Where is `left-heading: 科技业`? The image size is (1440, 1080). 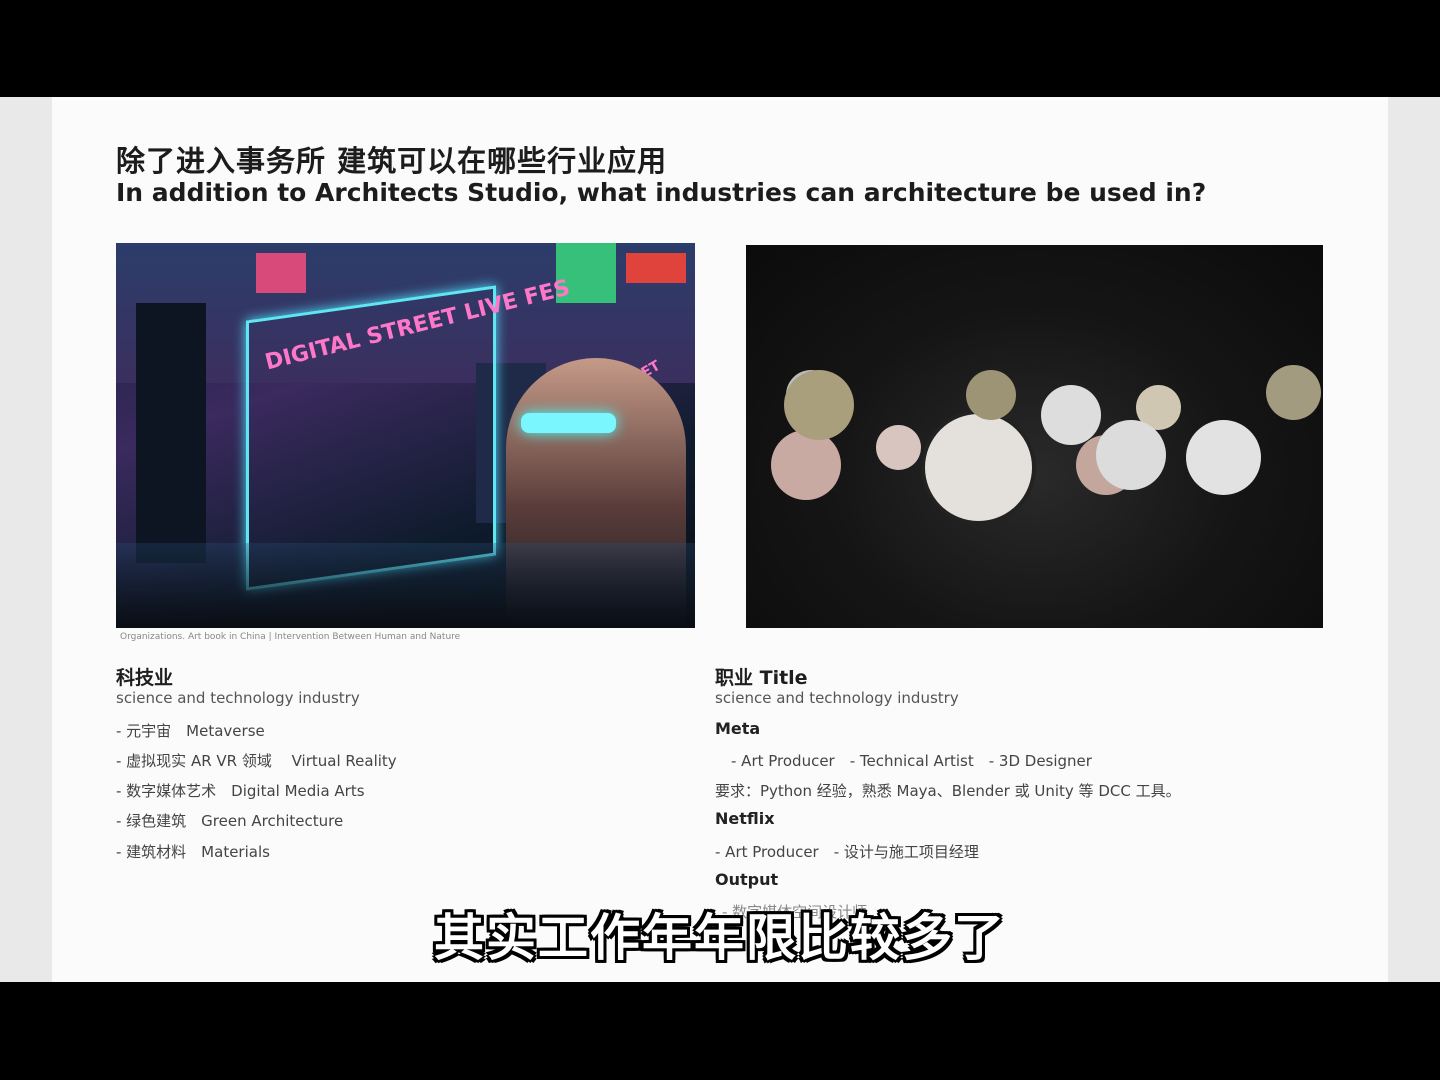 left-heading: 科技业 is located at coordinates (145, 678).